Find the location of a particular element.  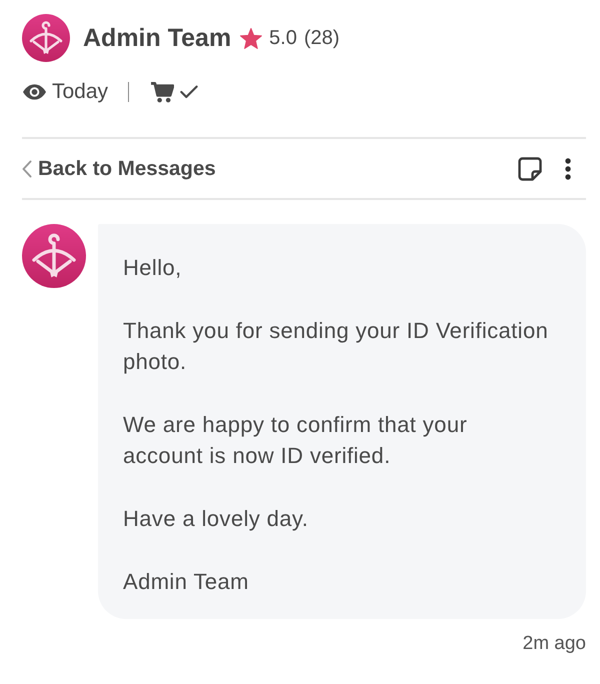

cart-icon is located at coordinates (162, 92).